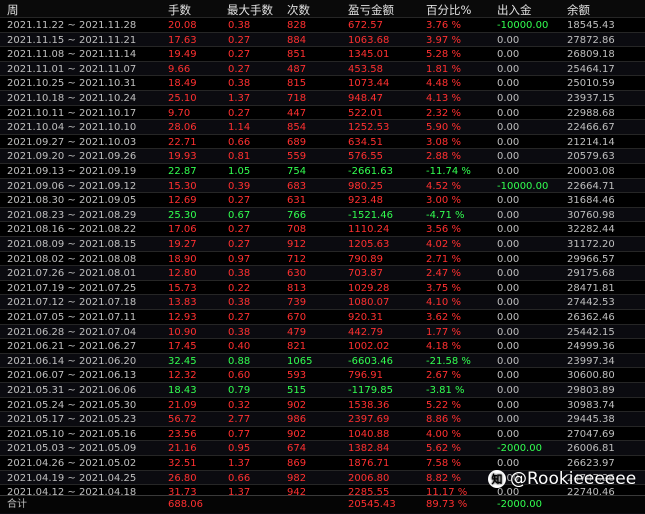 The height and width of the screenshot is (514, 645). What do you see at coordinates (239, 157) in the screenshot?
I see `cell-max-lots: 0.81` at bounding box center [239, 157].